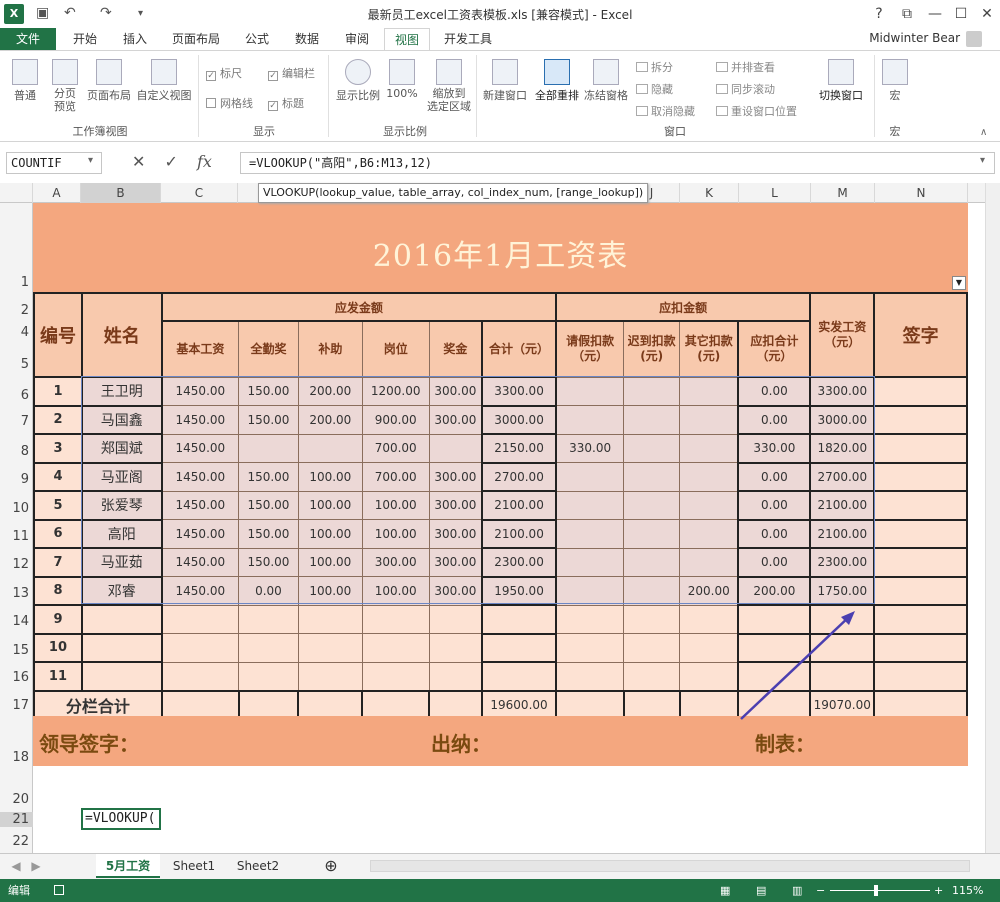 The image size is (1000, 902). I want to click on row-number: 4, so click(58, 476).